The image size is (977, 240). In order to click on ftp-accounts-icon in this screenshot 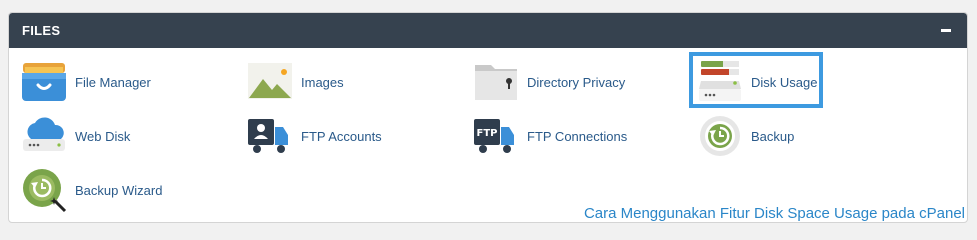, I will do `click(270, 136)`.